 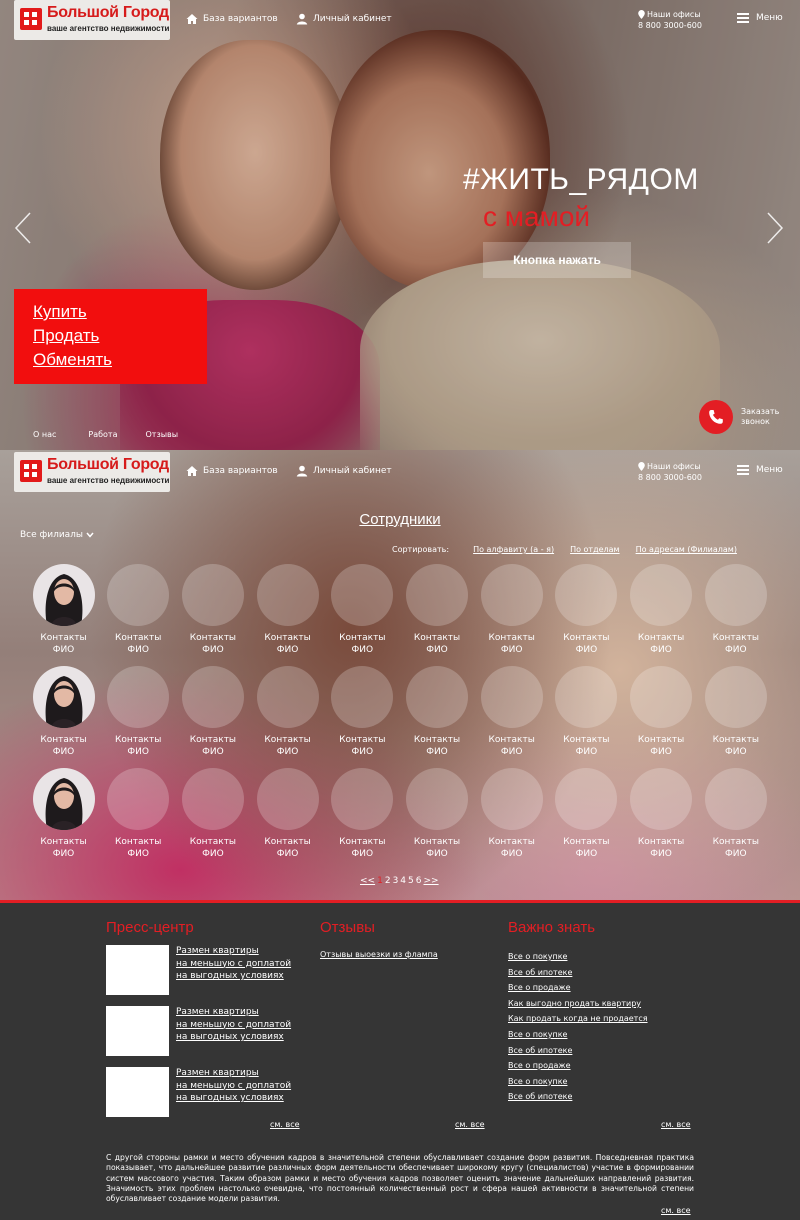 What do you see at coordinates (557, 260) in the screenshot?
I see `slide-cta-button: Кнопка нажать` at bounding box center [557, 260].